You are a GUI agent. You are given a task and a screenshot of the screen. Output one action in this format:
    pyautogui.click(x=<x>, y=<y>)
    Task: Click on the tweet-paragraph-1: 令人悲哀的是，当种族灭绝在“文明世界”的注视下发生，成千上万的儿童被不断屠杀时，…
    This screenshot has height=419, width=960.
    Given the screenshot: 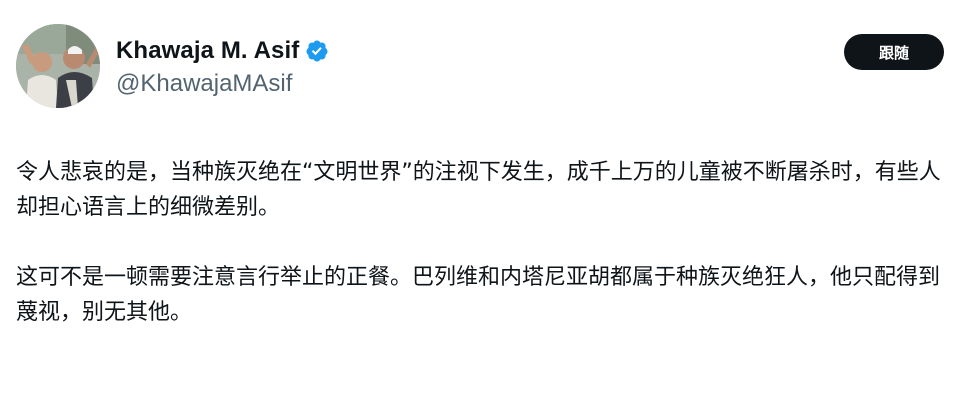 What is the action you would take?
    pyautogui.click(x=478, y=190)
    